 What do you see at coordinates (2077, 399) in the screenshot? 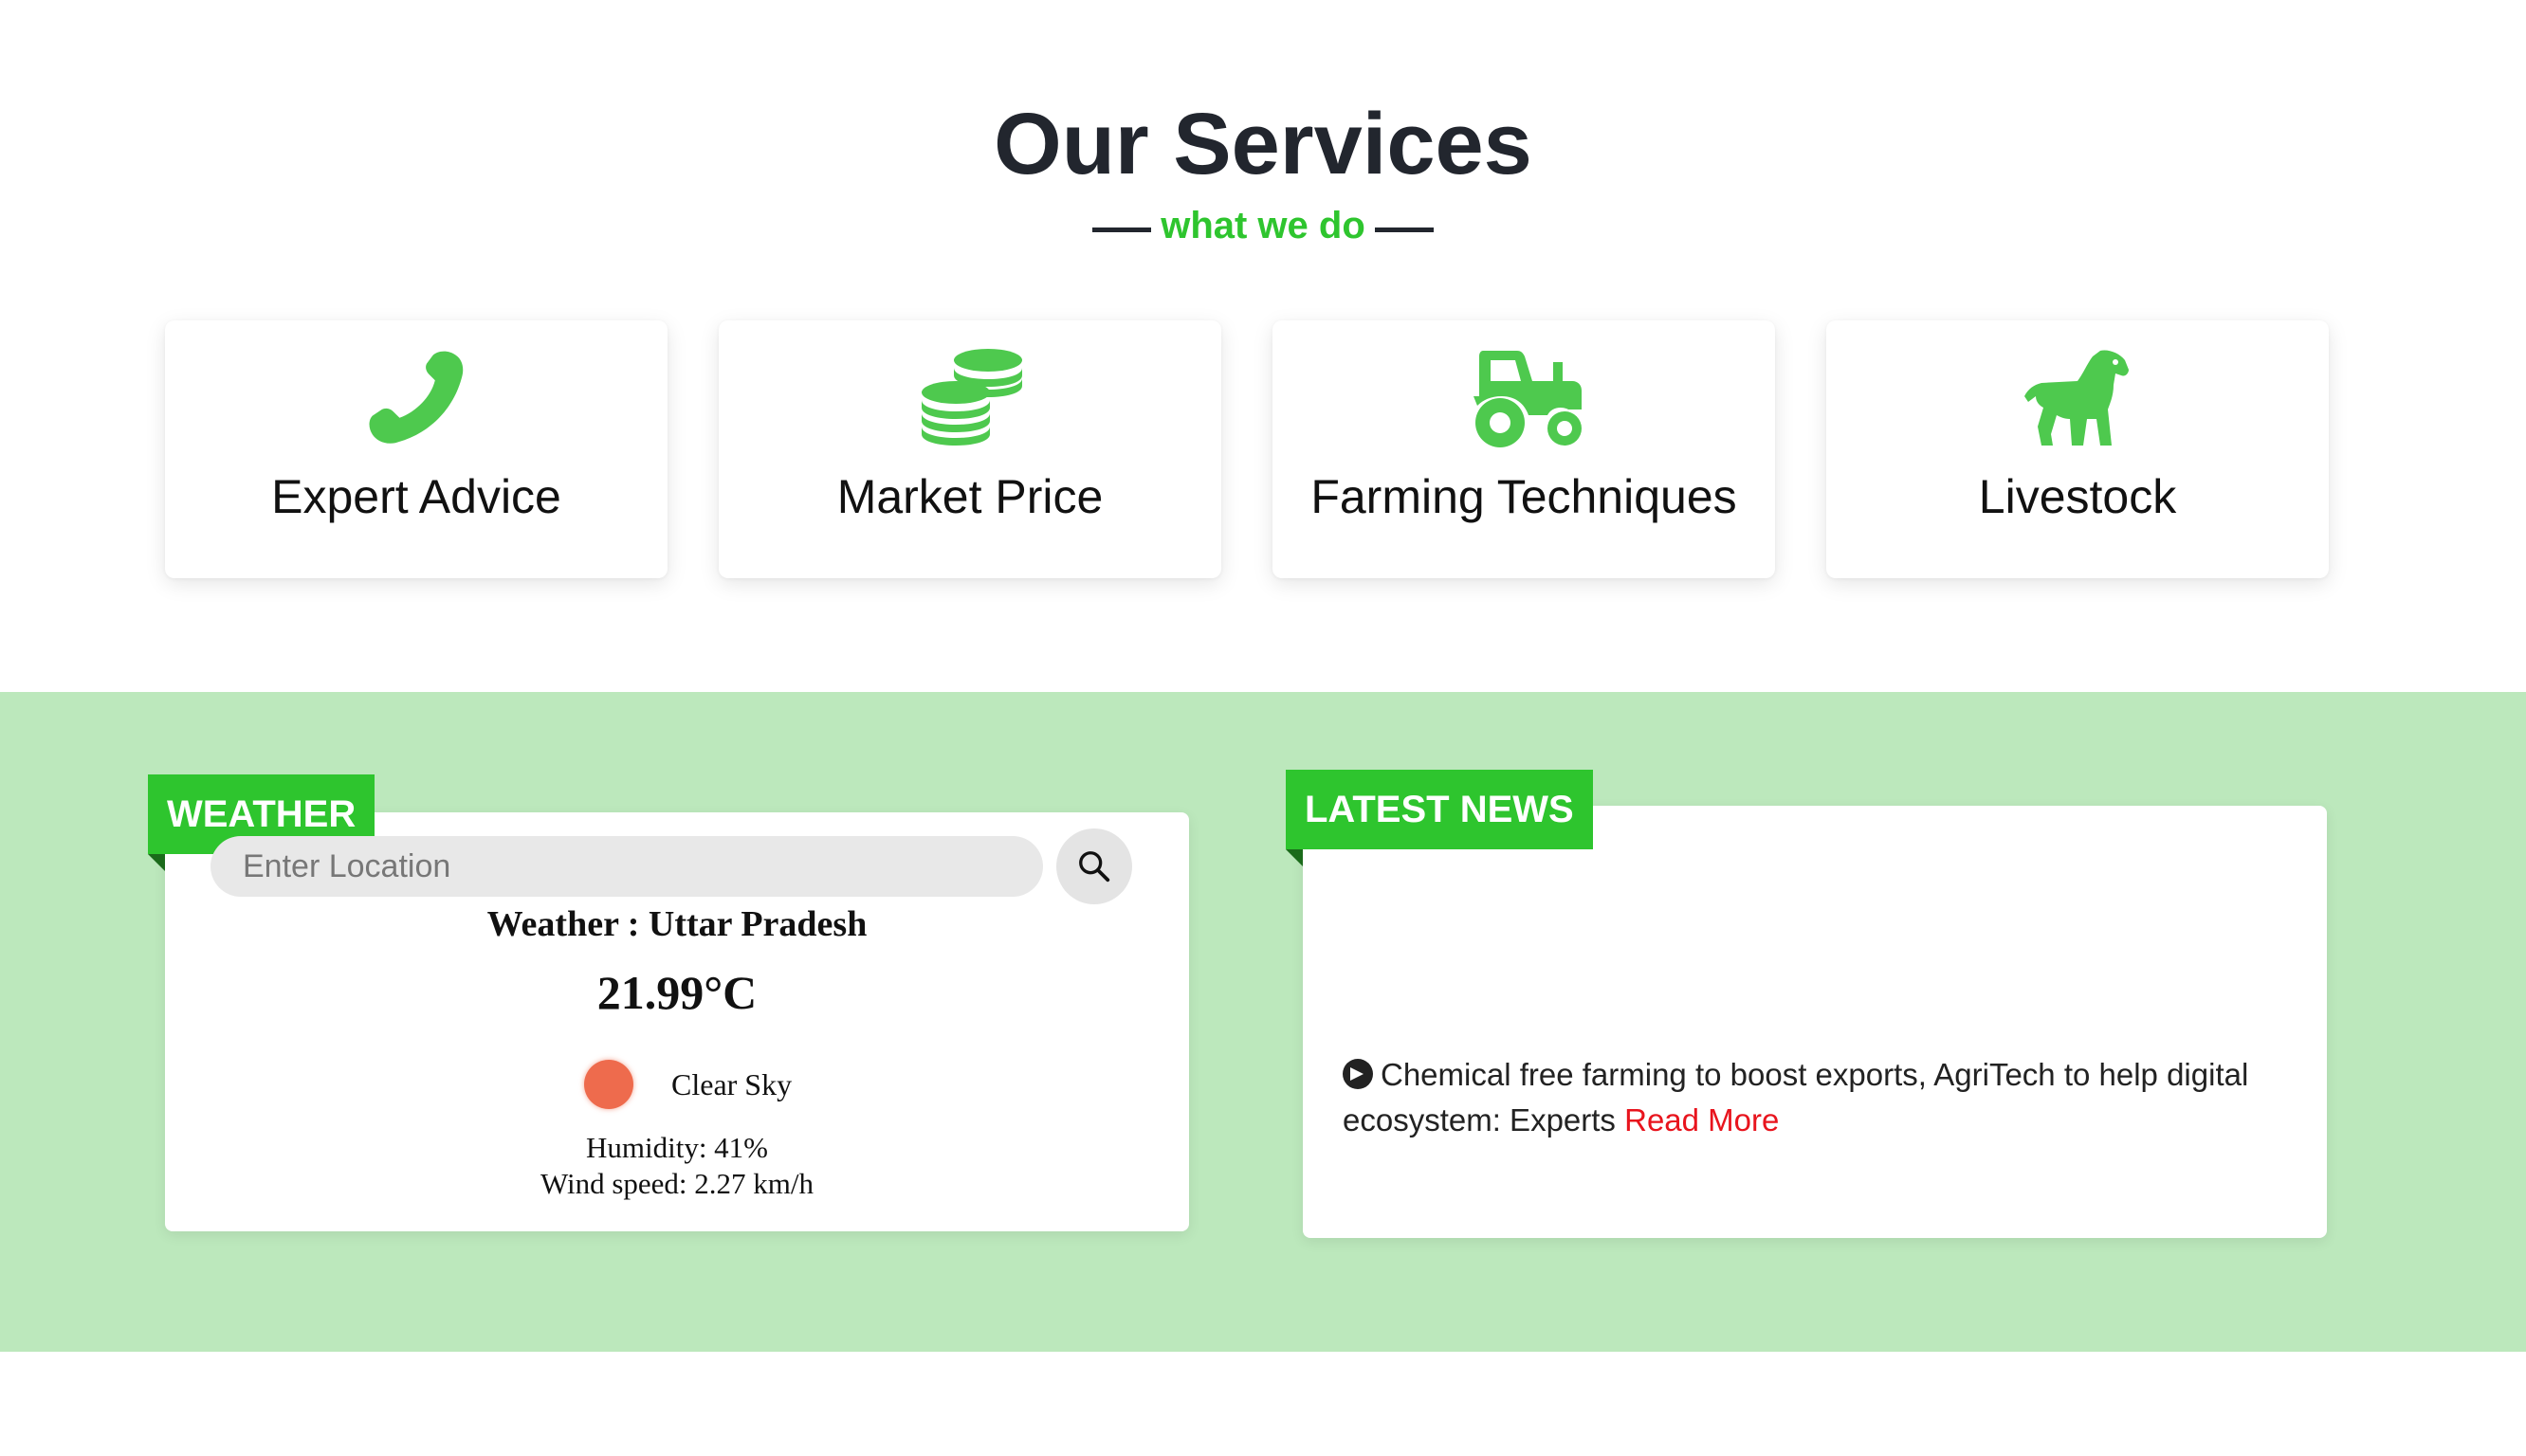
I see `horse-icon` at bounding box center [2077, 399].